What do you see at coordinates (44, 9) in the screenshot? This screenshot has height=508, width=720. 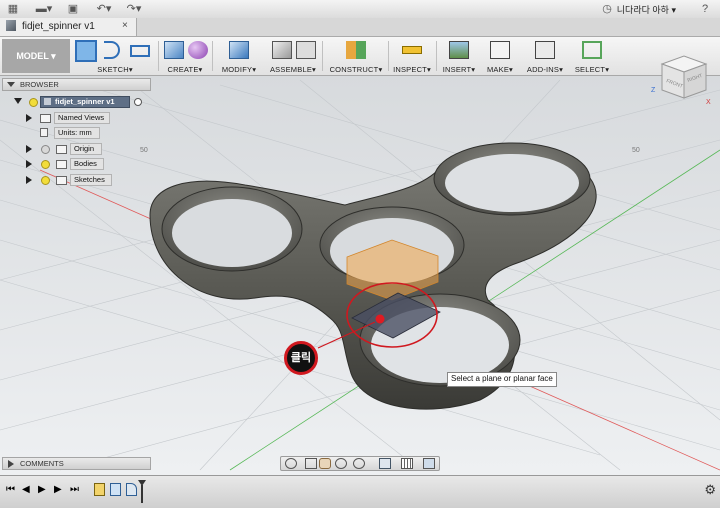 I see `file-menu-icon: ▬▾` at bounding box center [44, 9].